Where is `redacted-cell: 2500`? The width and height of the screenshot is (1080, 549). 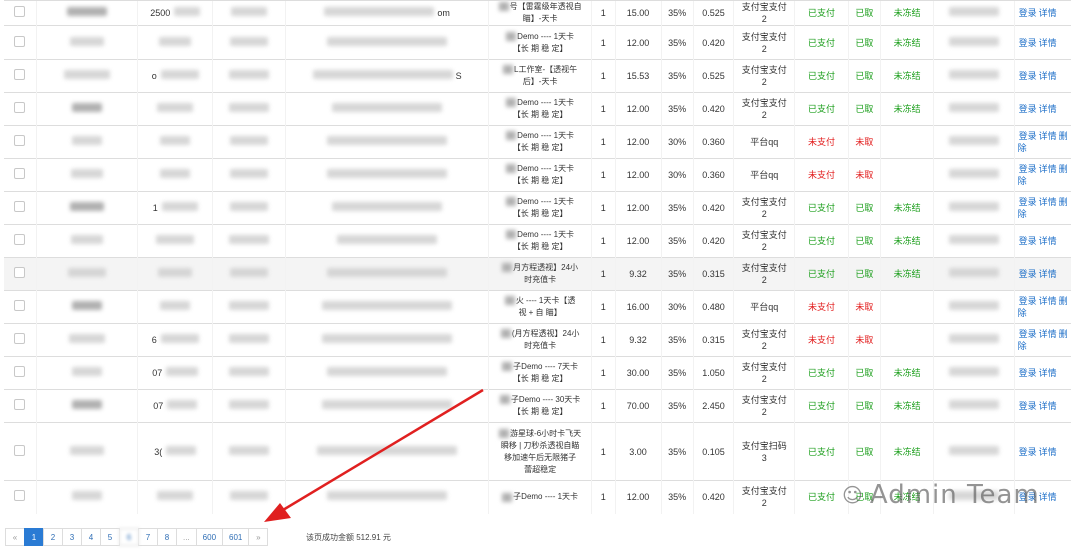 redacted-cell: 2500 is located at coordinates (175, 13).